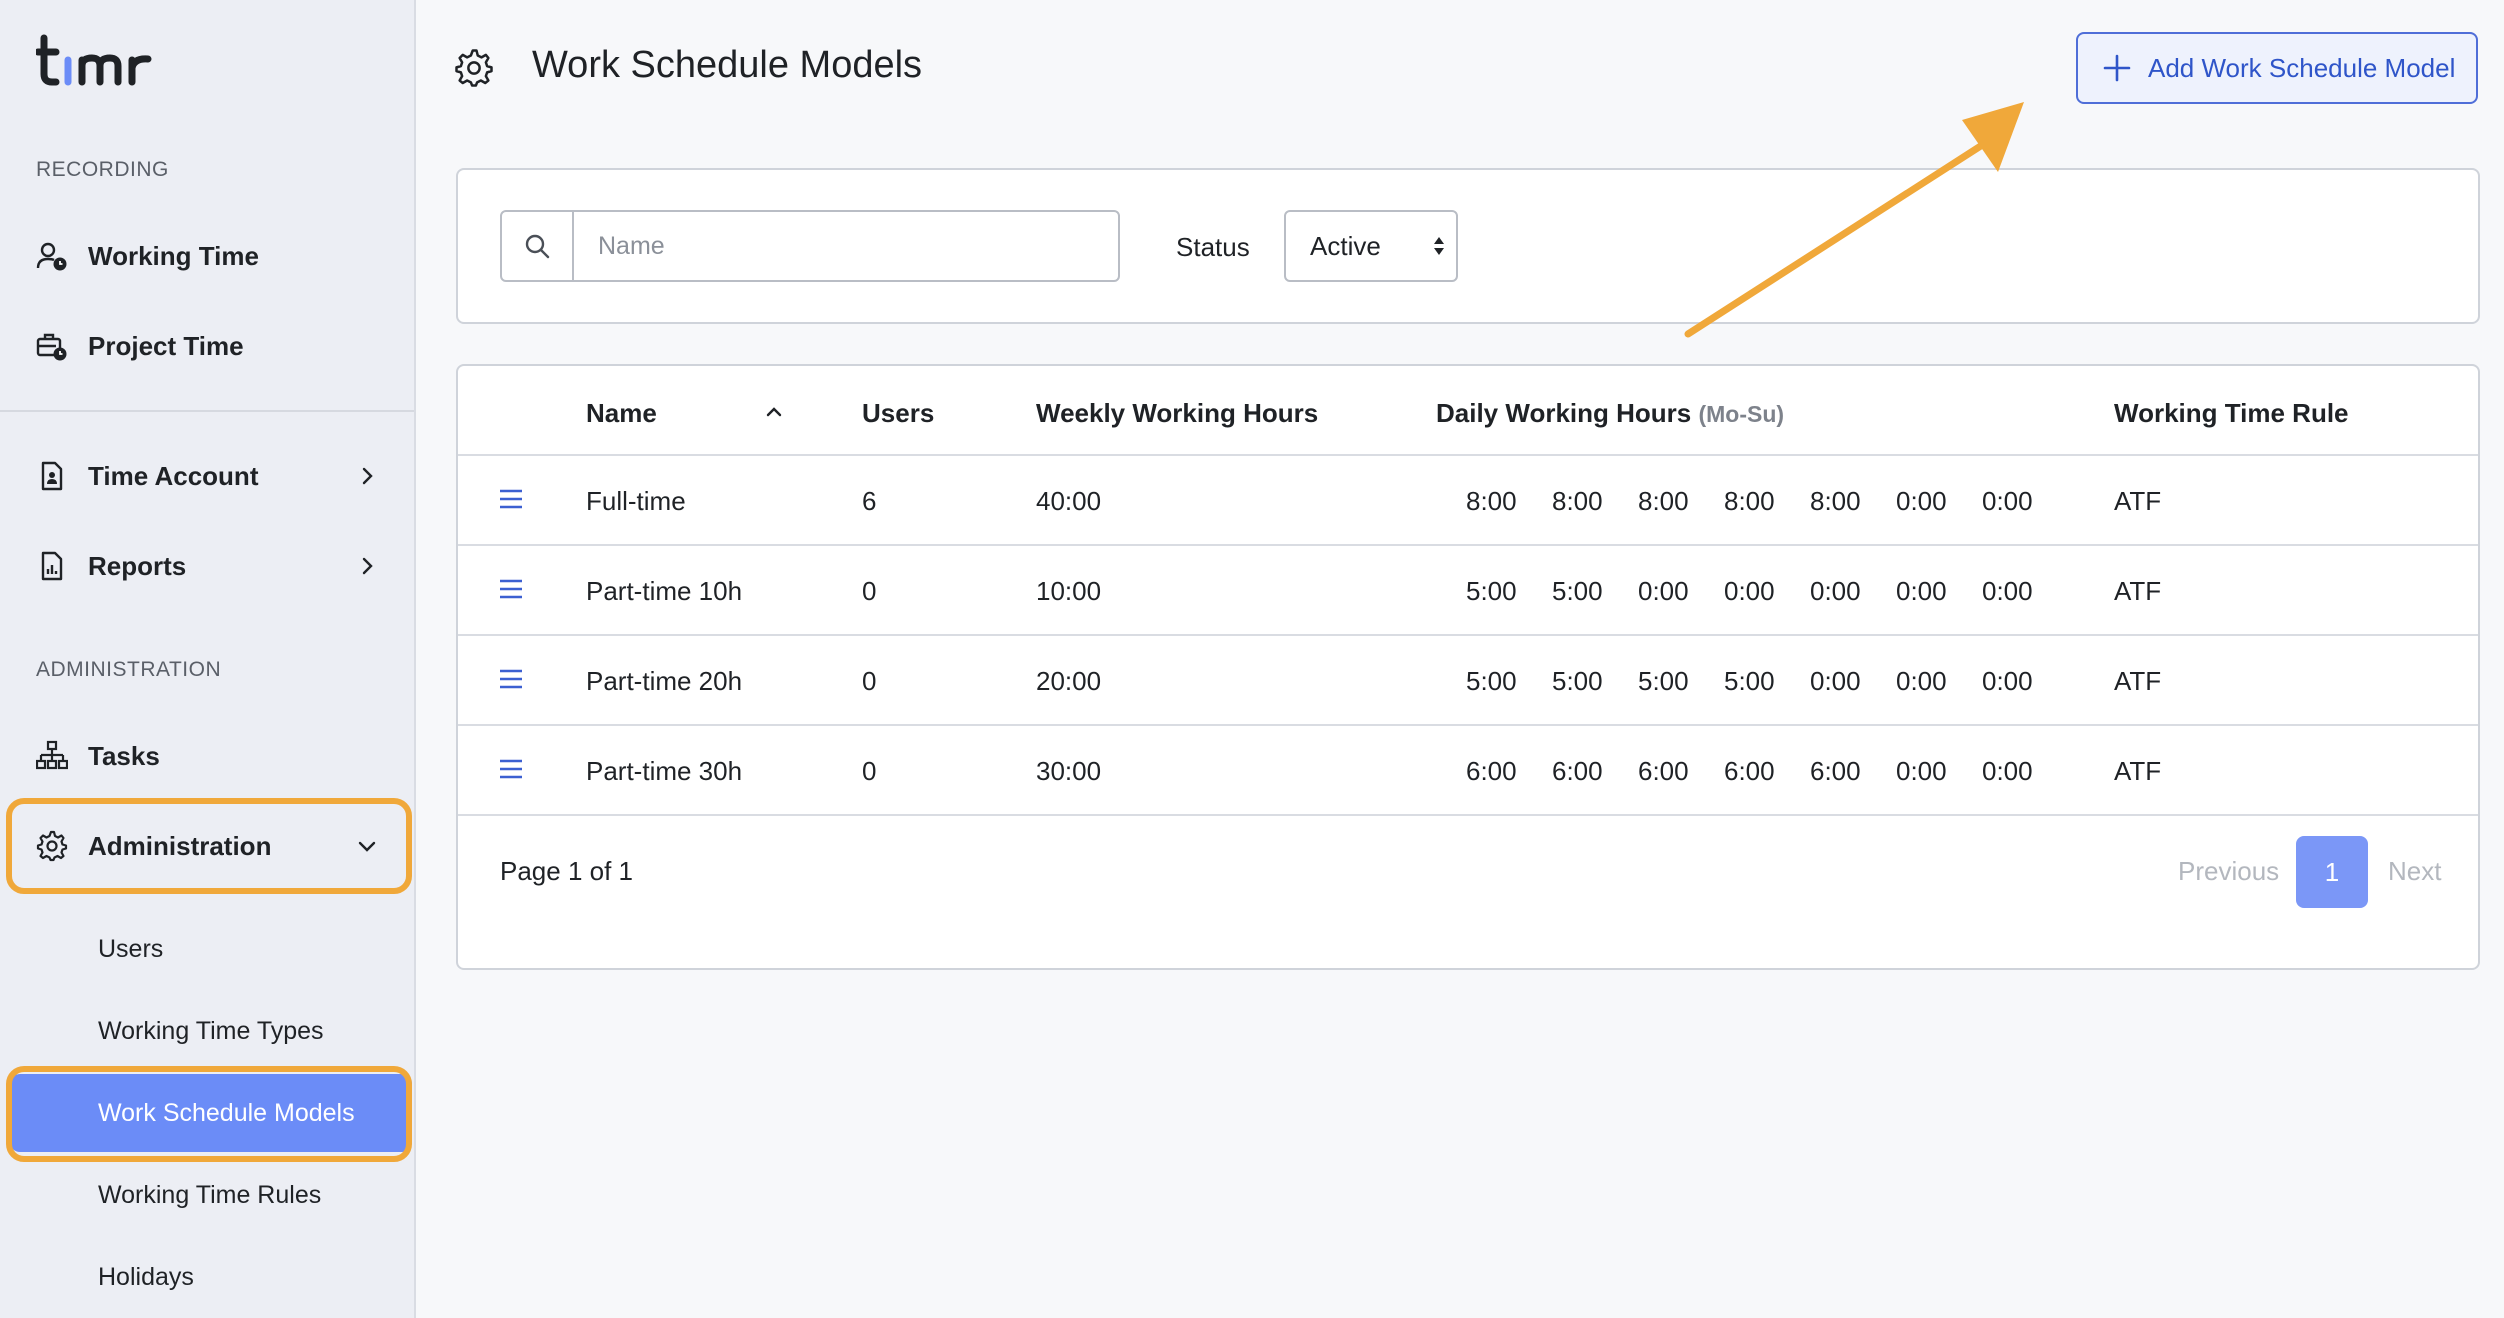  Describe the element at coordinates (52, 846) in the screenshot. I see `gear-icon` at that location.